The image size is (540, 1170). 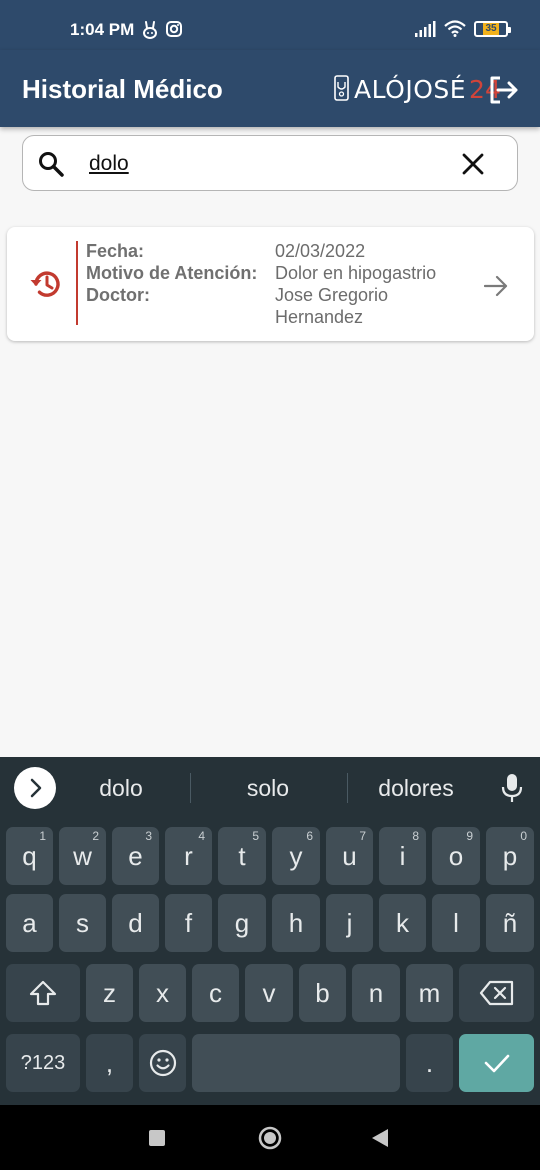 I want to click on key-z: z, so click(x=109, y=993).